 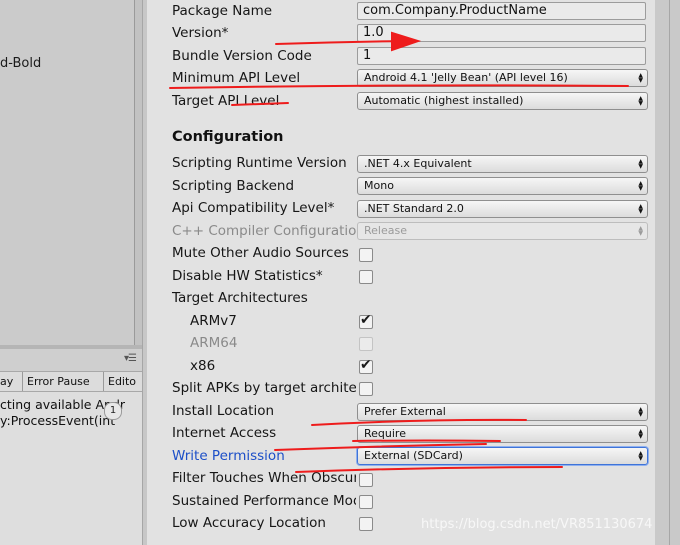 What do you see at coordinates (213, 321) in the screenshot?
I see `armv7-label: ARMv7` at bounding box center [213, 321].